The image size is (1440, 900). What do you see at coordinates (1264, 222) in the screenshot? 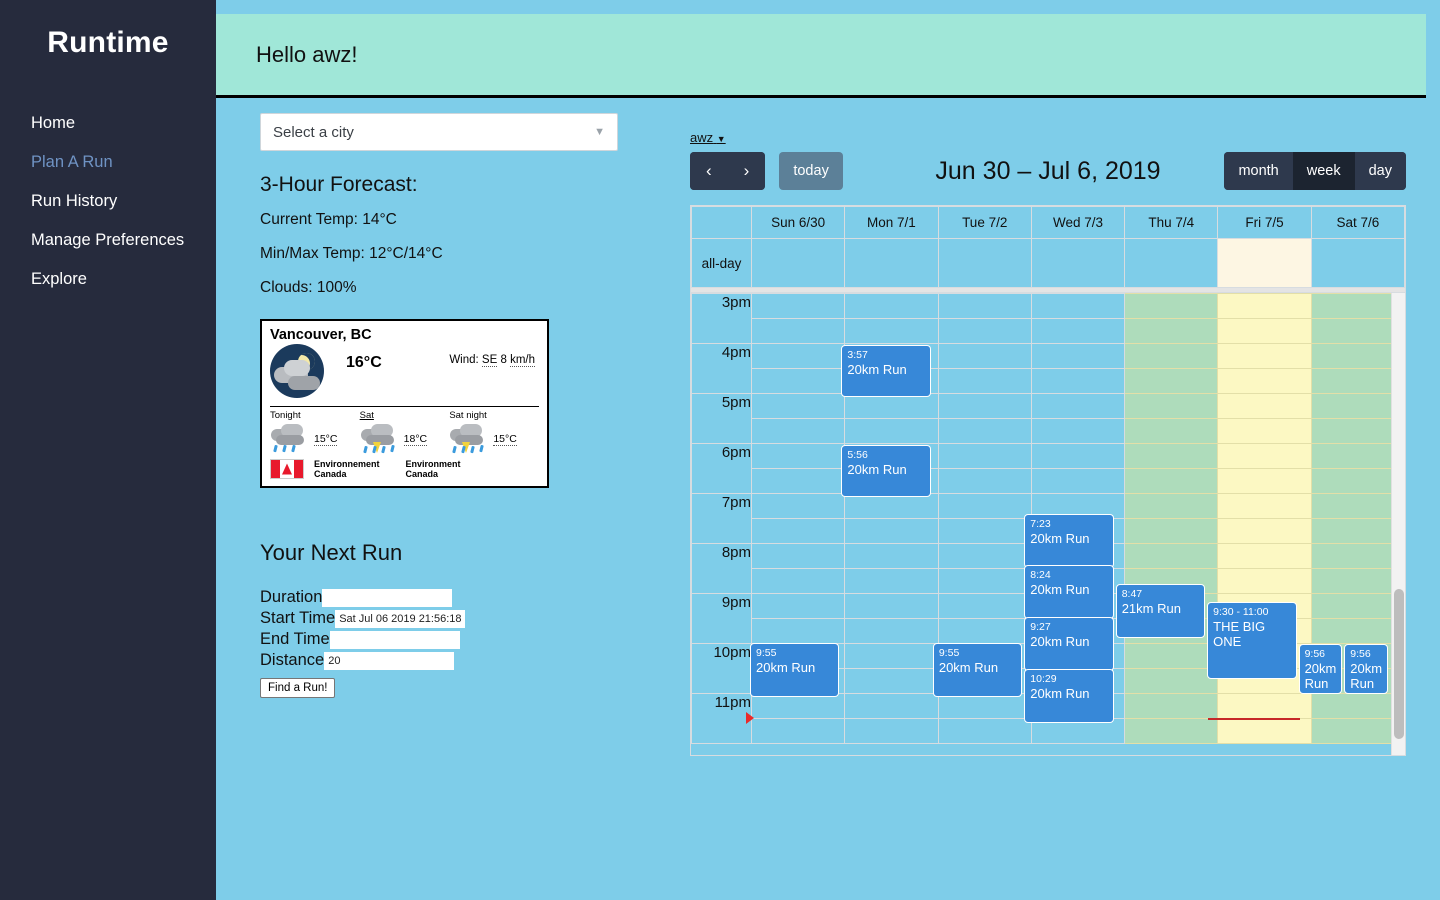
I see `day-header-5: Fri 7/5` at bounding box center [1264, 222].